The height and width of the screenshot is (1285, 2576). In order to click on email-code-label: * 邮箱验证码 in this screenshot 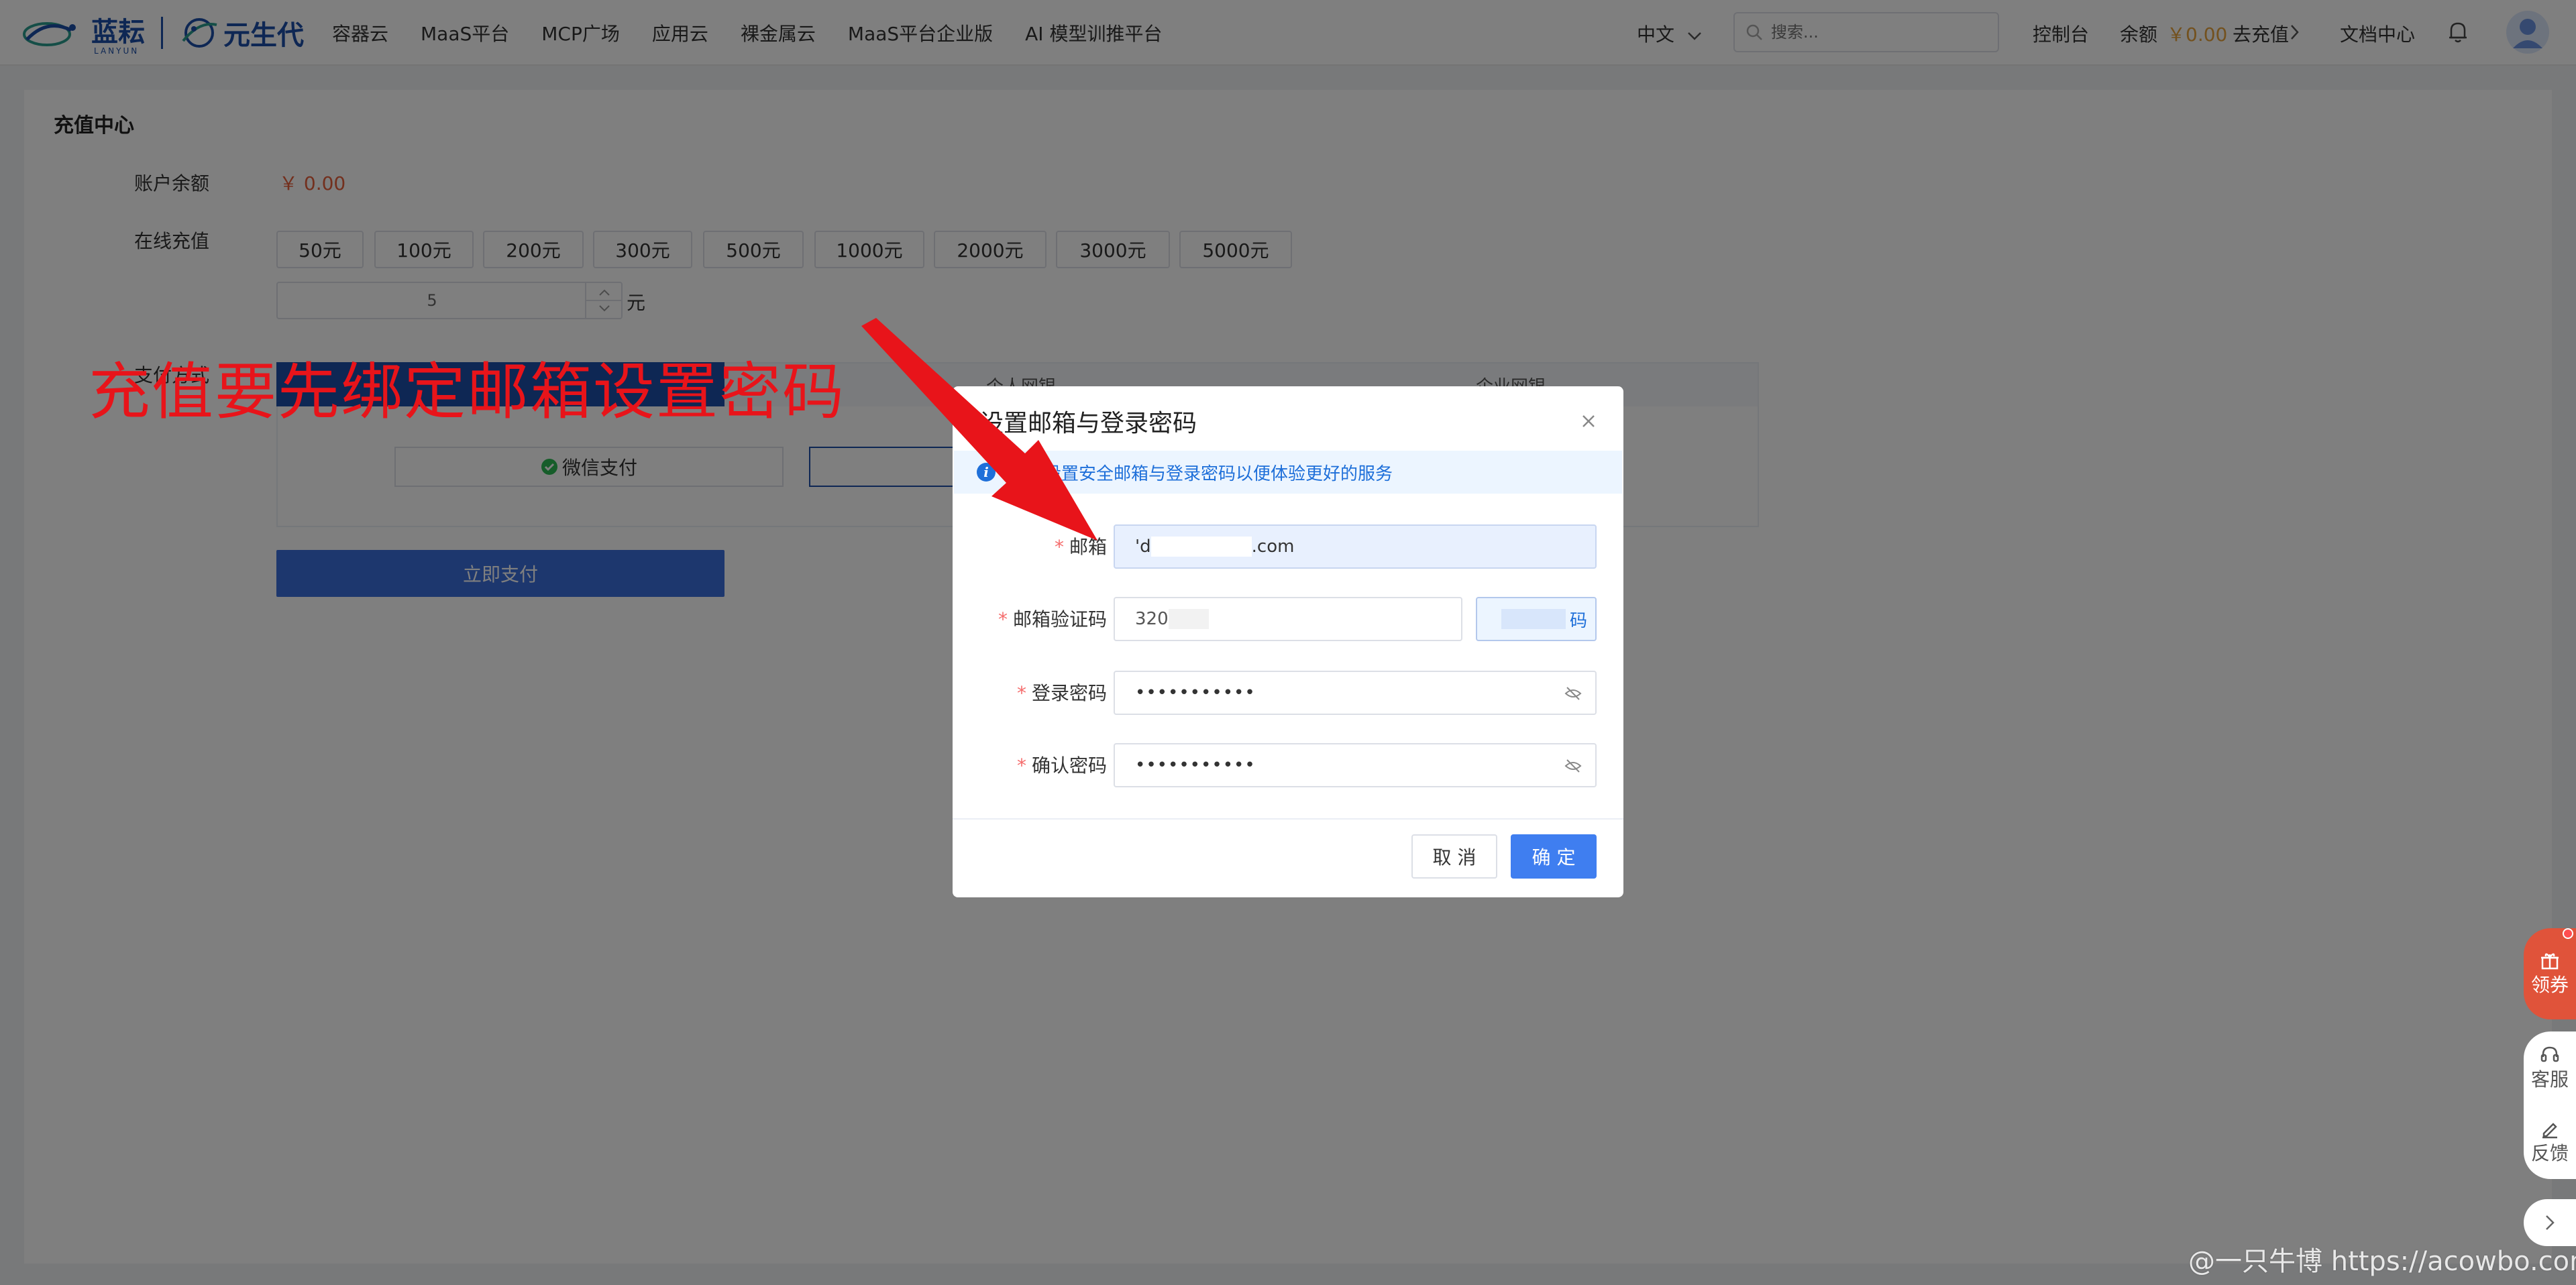, I will do `click(1052, 619)`.